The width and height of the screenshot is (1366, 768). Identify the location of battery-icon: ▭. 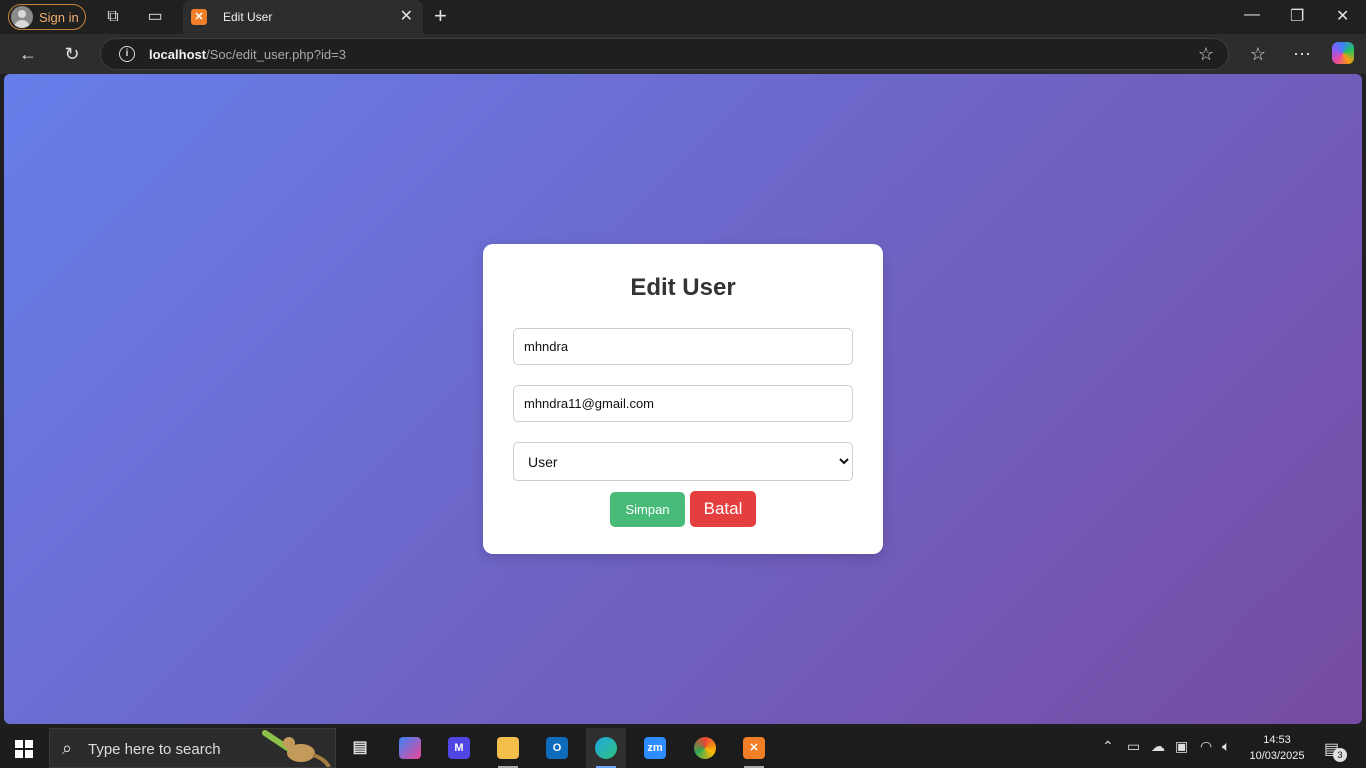
(1133, 746).